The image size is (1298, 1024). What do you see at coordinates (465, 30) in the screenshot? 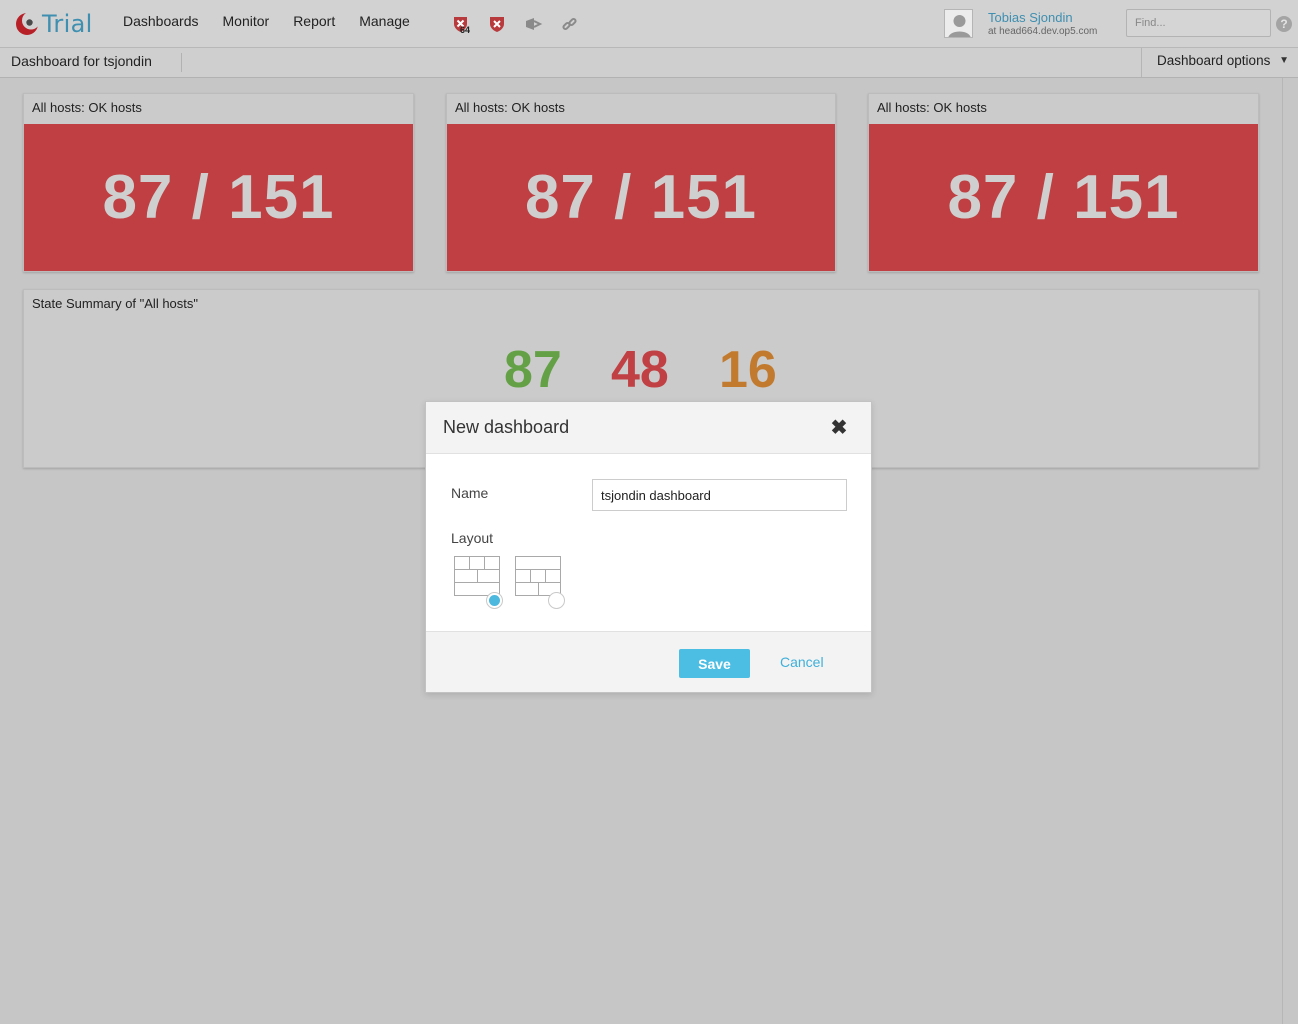
I see `host-problem-count: 64` at bounding box center [465, 30].